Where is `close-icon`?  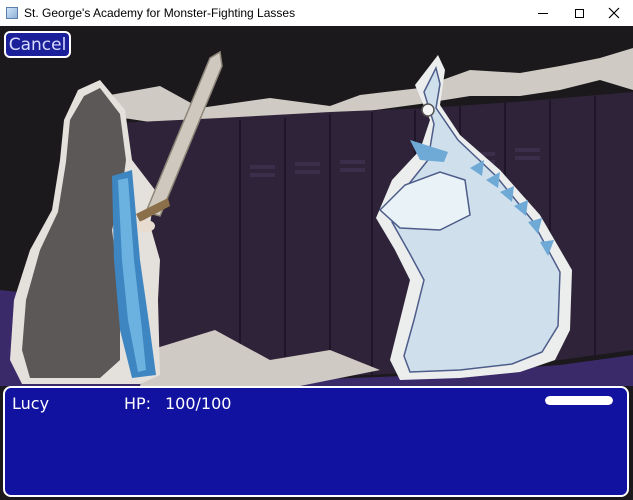
close-icon is located at coordinates (614, 13).